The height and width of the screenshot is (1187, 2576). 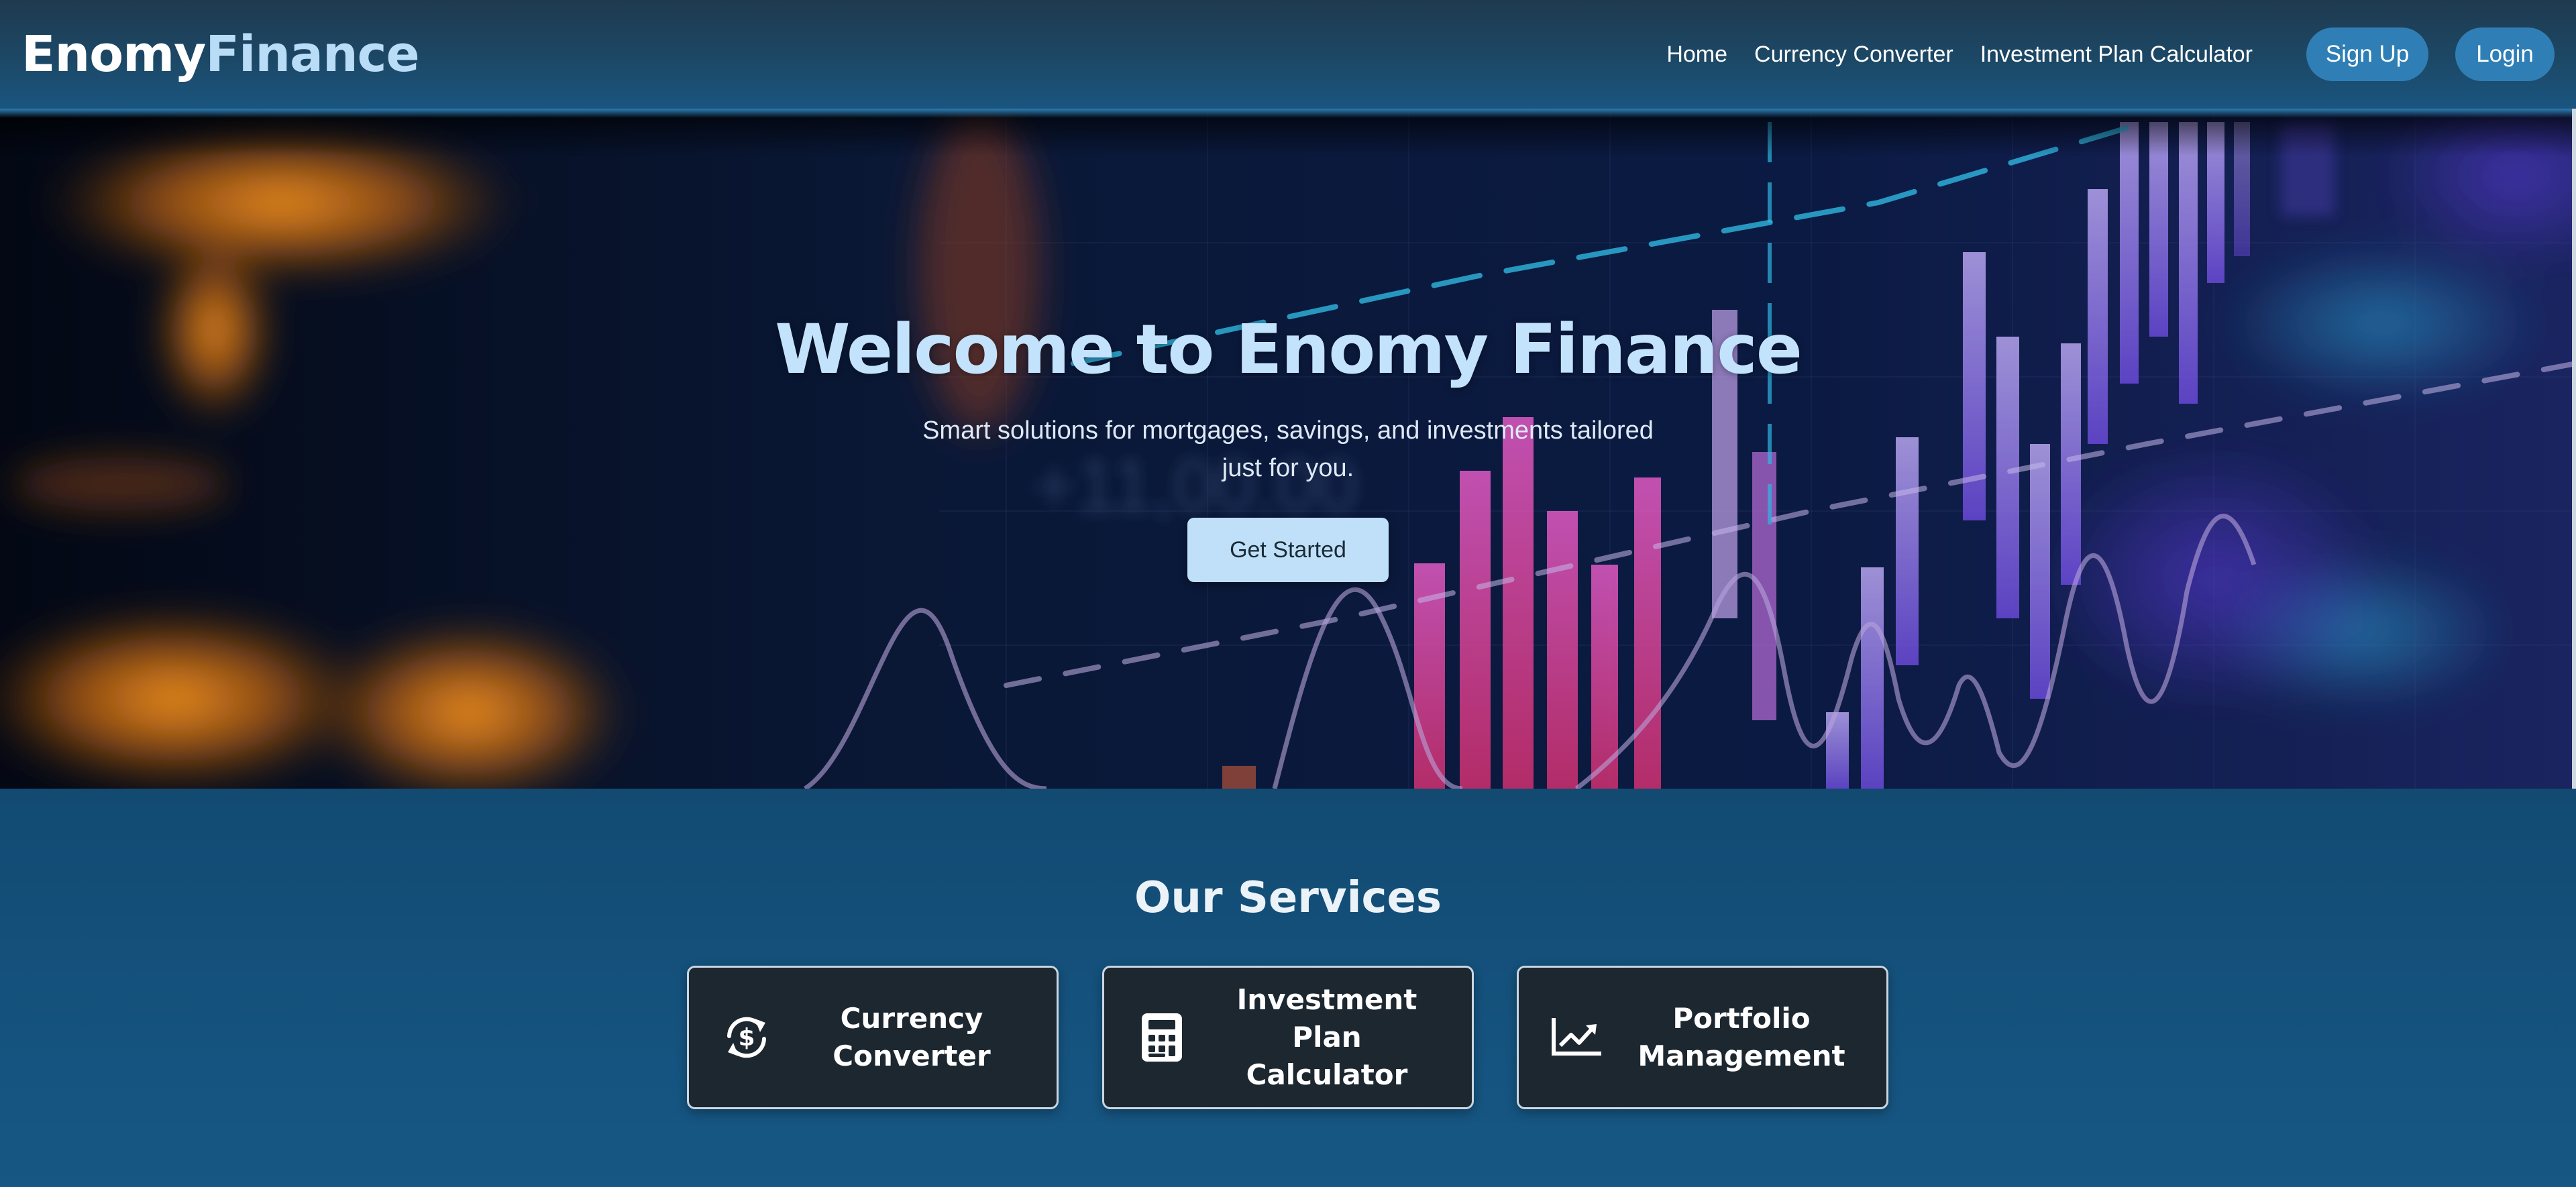 I want to click on service-card-label: Investment Plan Calculator, so click(x=1326, y=1037).